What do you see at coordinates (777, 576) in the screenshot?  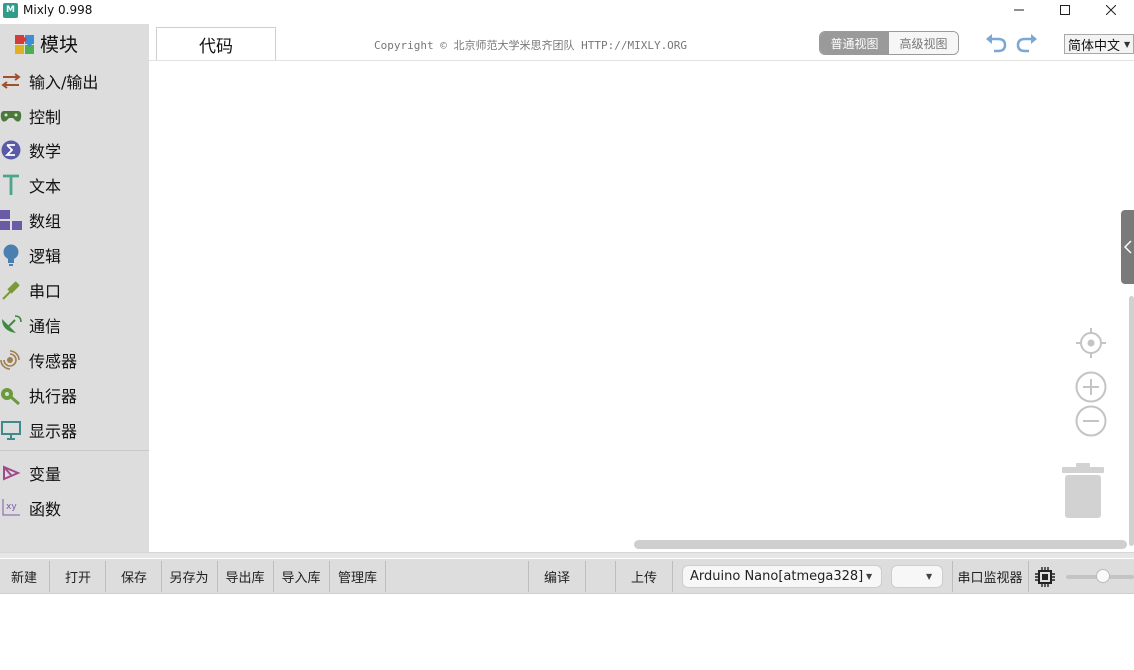 I see `board-value: Arduino Nano[atmega328]` at bounding box center [777, 576].